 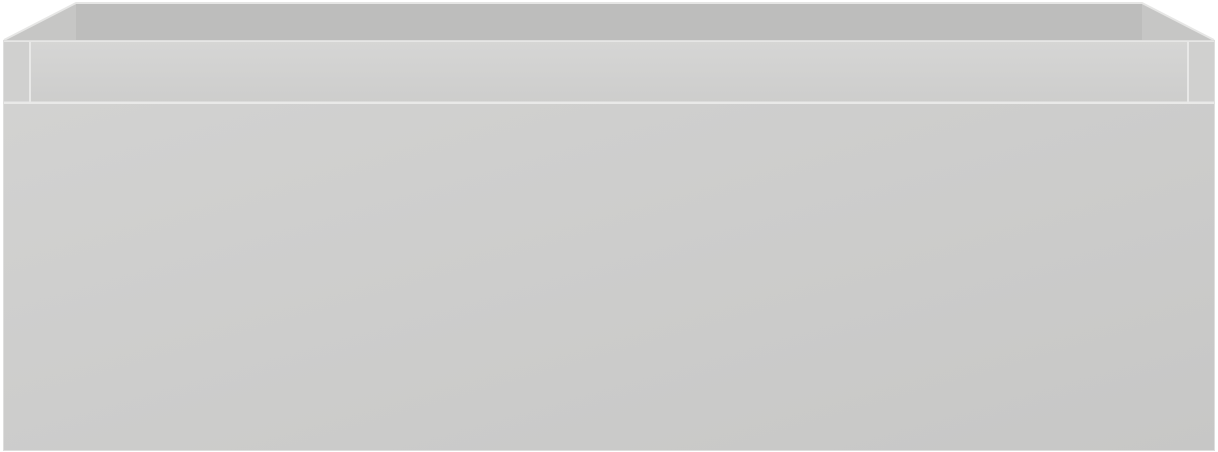 What do you see at coordinates (609, 21) in the screenshot?
I see `inner-back-wall` at bounding box center [609, 21].